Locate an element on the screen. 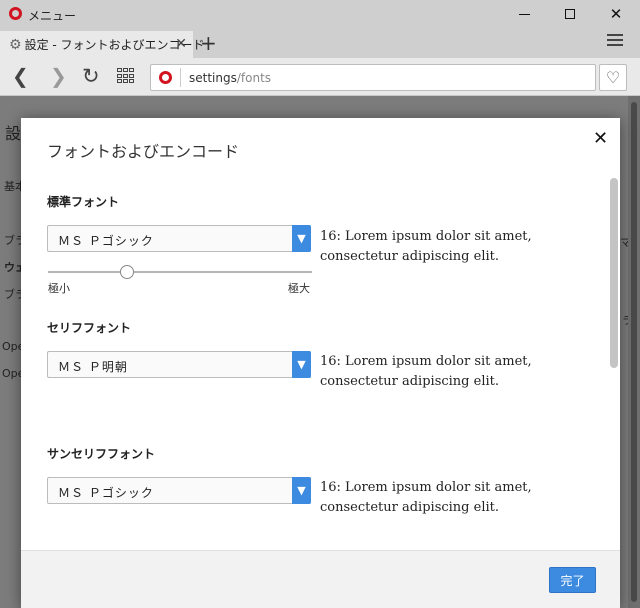 The width and height of the screenshot is (640, 608). font-size-slider-thumb is located at coordinates (127, 272).